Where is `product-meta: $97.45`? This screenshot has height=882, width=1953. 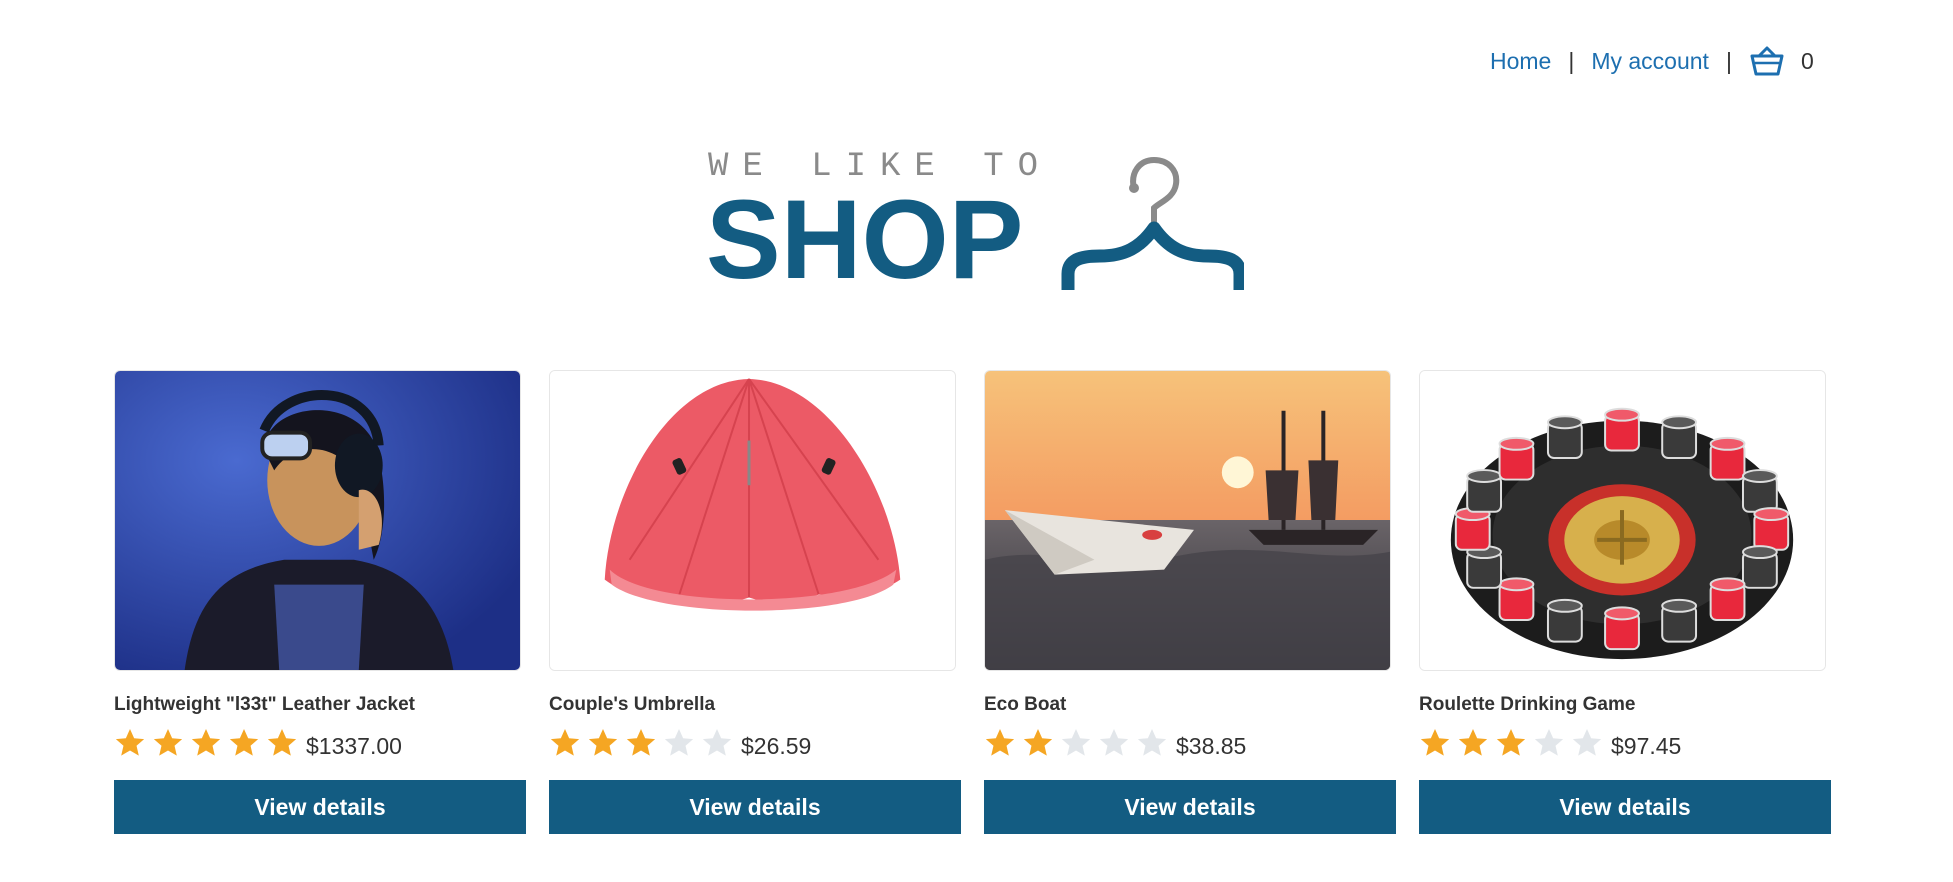
product-meta: $97.45 is located at coordinates (1625, 743).